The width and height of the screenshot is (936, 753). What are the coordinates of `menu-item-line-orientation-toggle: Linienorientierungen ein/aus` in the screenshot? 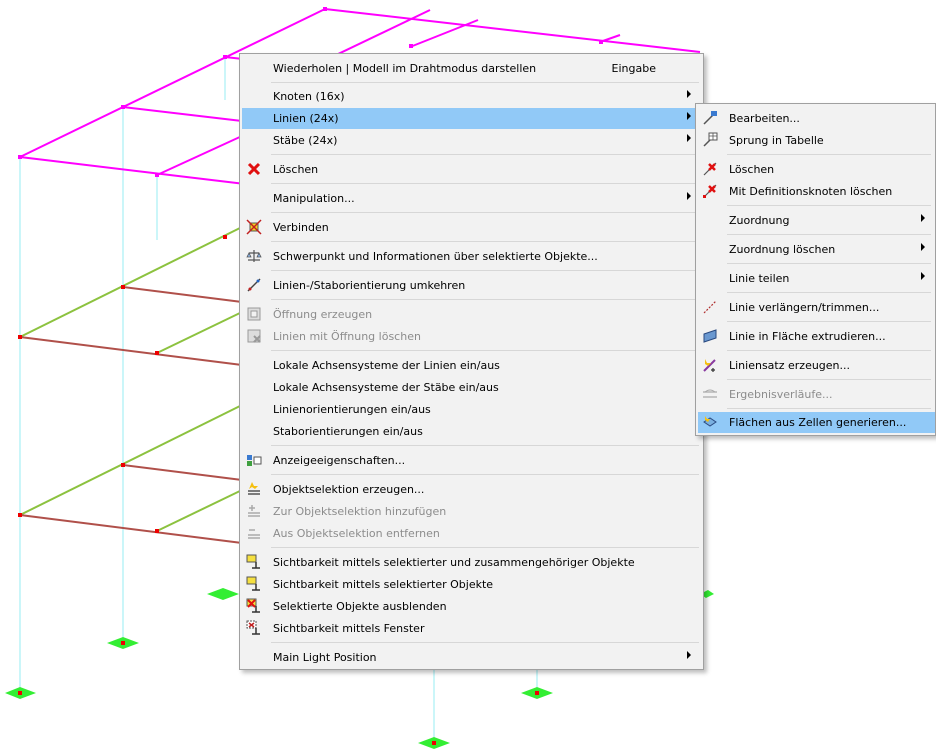 It's located at (471, 409).